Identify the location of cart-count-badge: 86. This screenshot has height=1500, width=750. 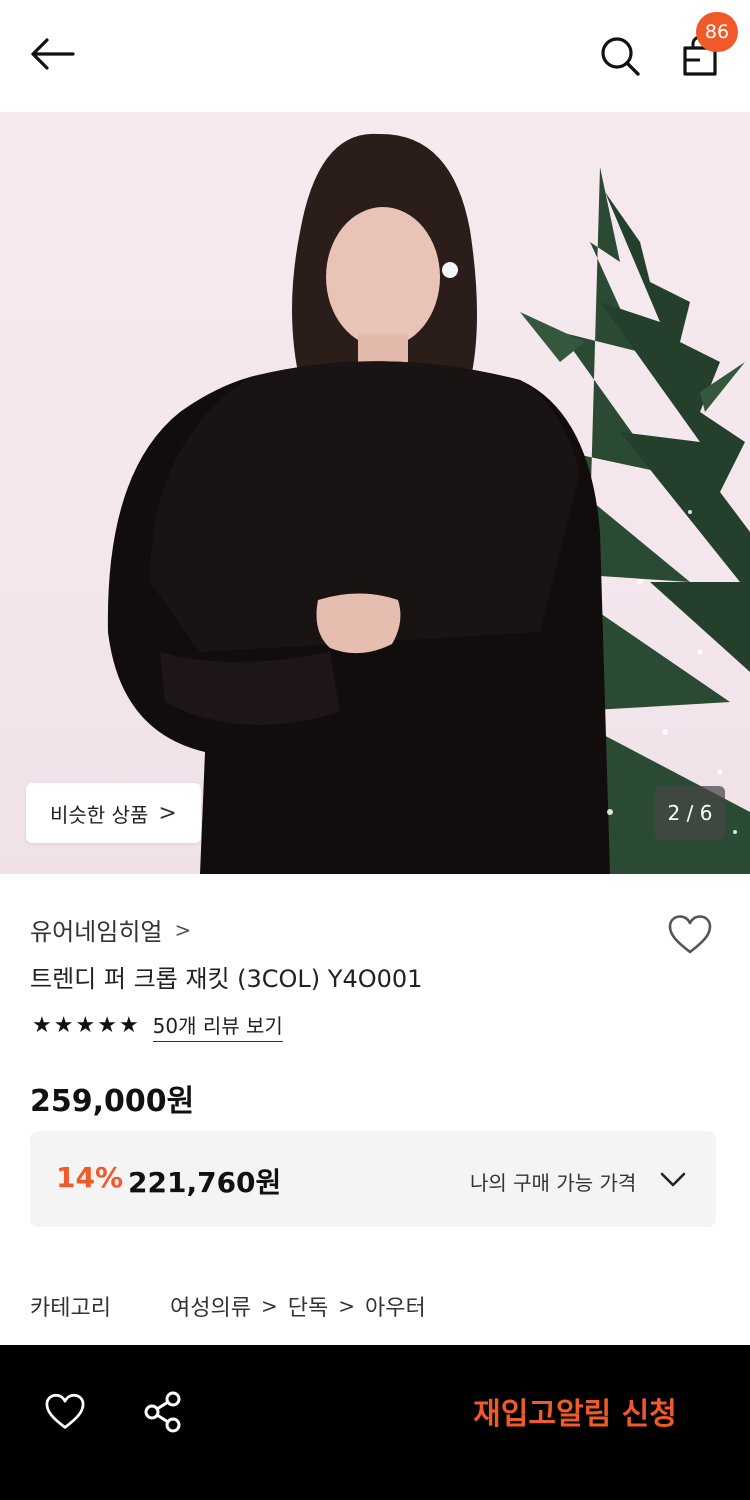
(717, 32).